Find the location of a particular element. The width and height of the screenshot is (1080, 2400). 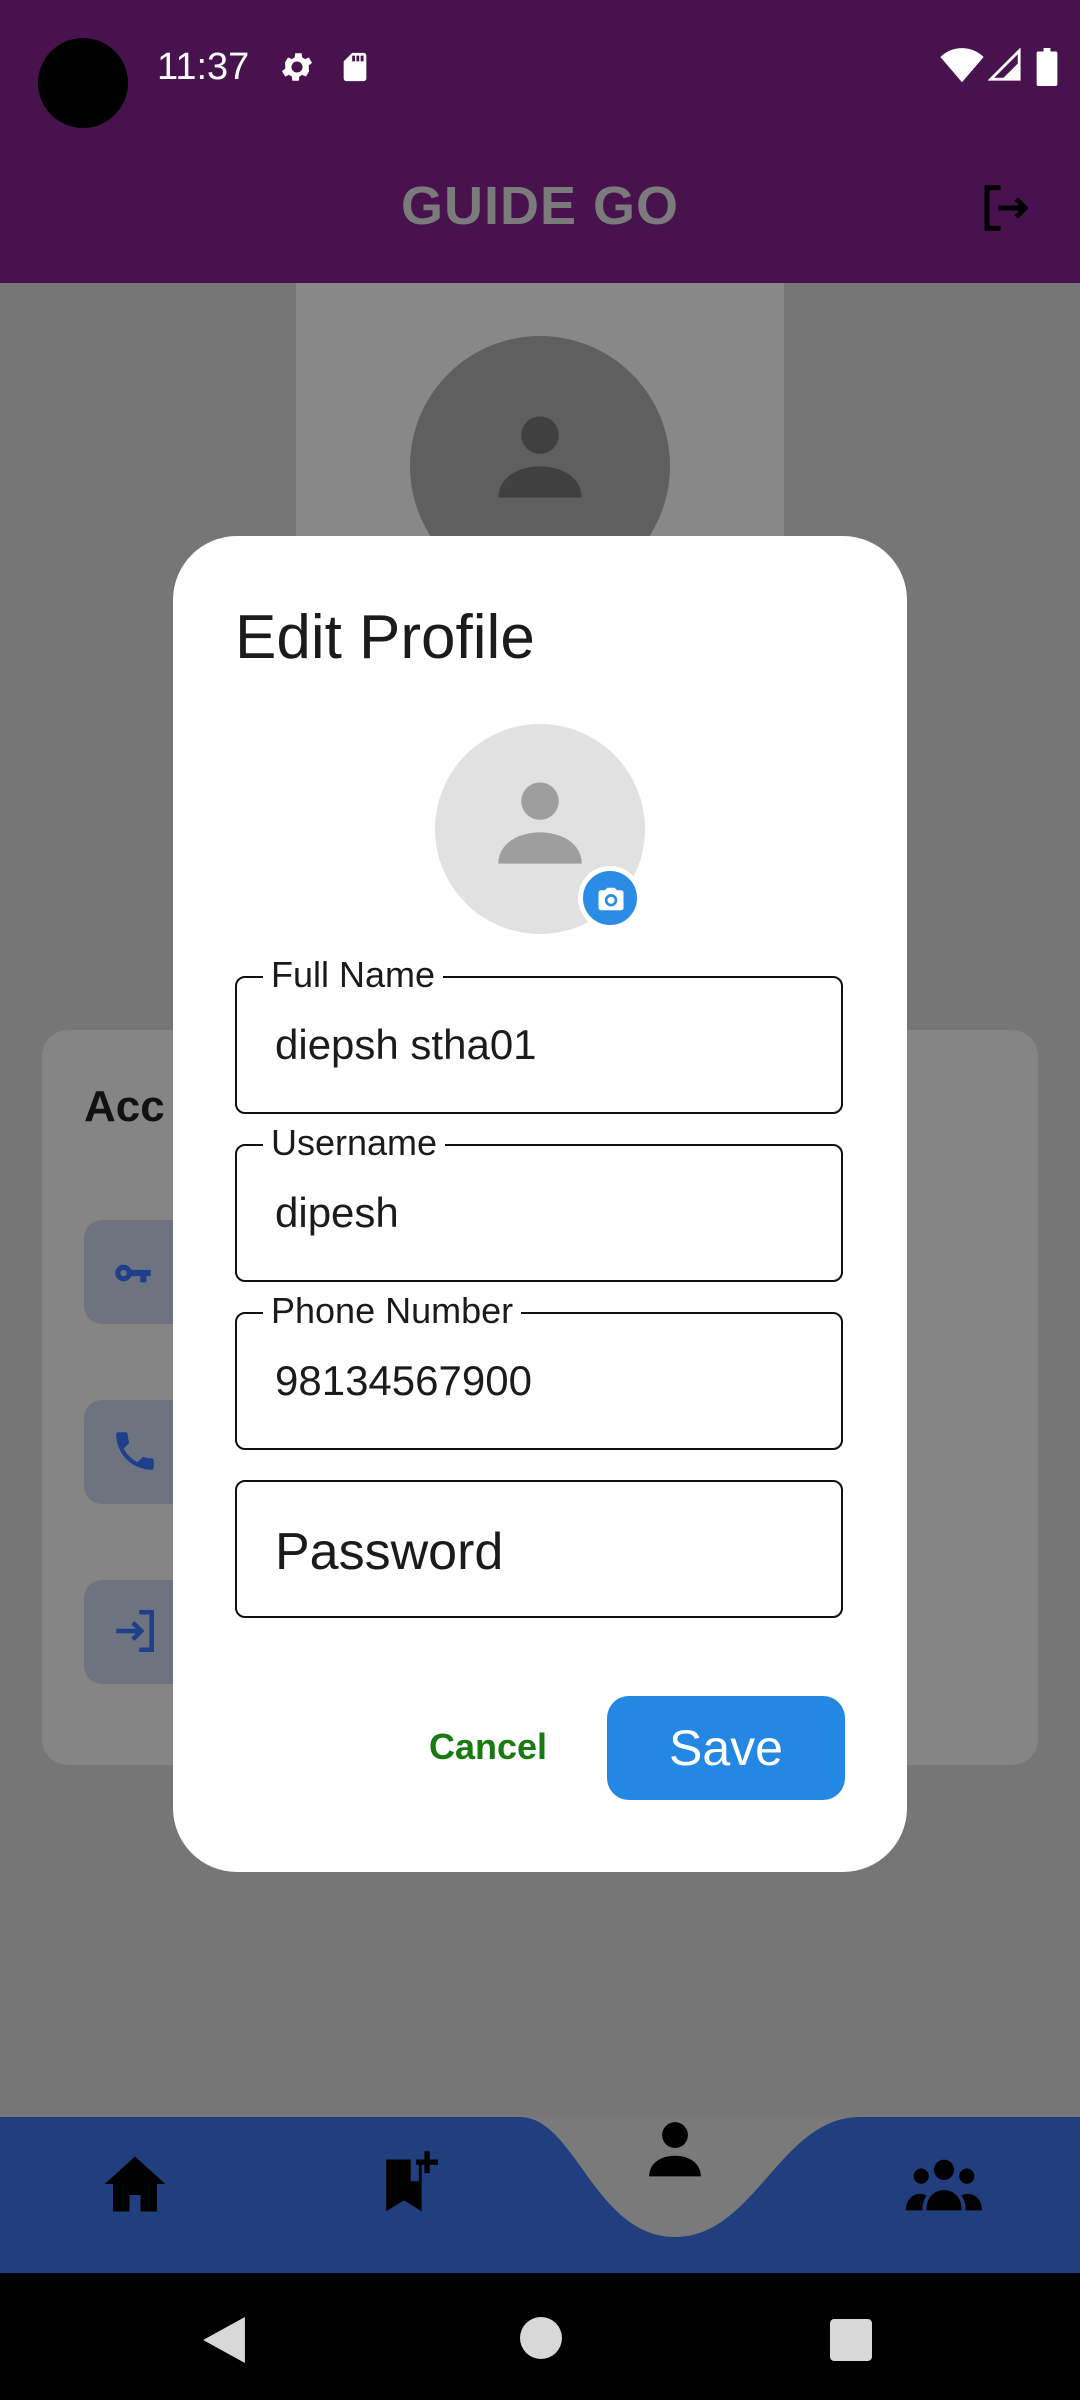

groups-icon is located at coordinates (944, 2185).